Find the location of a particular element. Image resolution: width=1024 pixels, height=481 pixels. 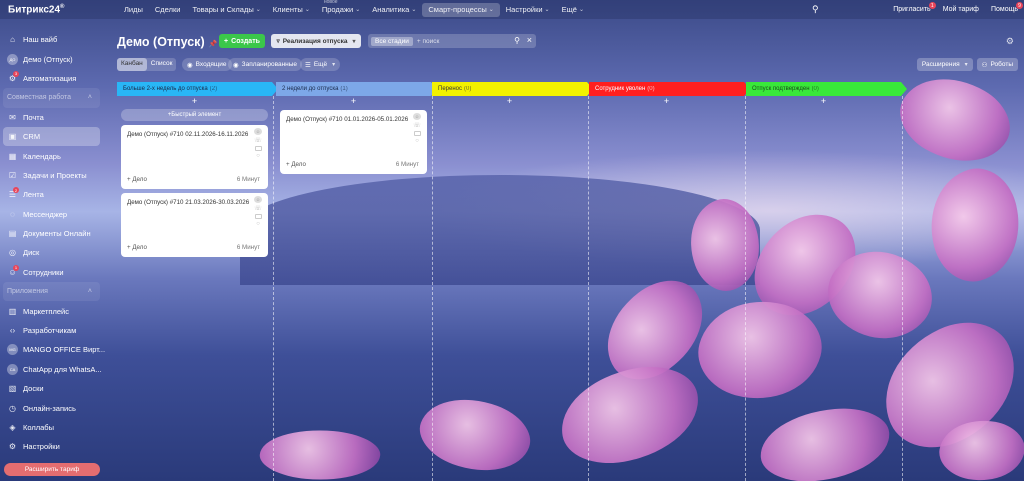

planned-counter: ◉ Запланированные is located at coordinates (265, 64).